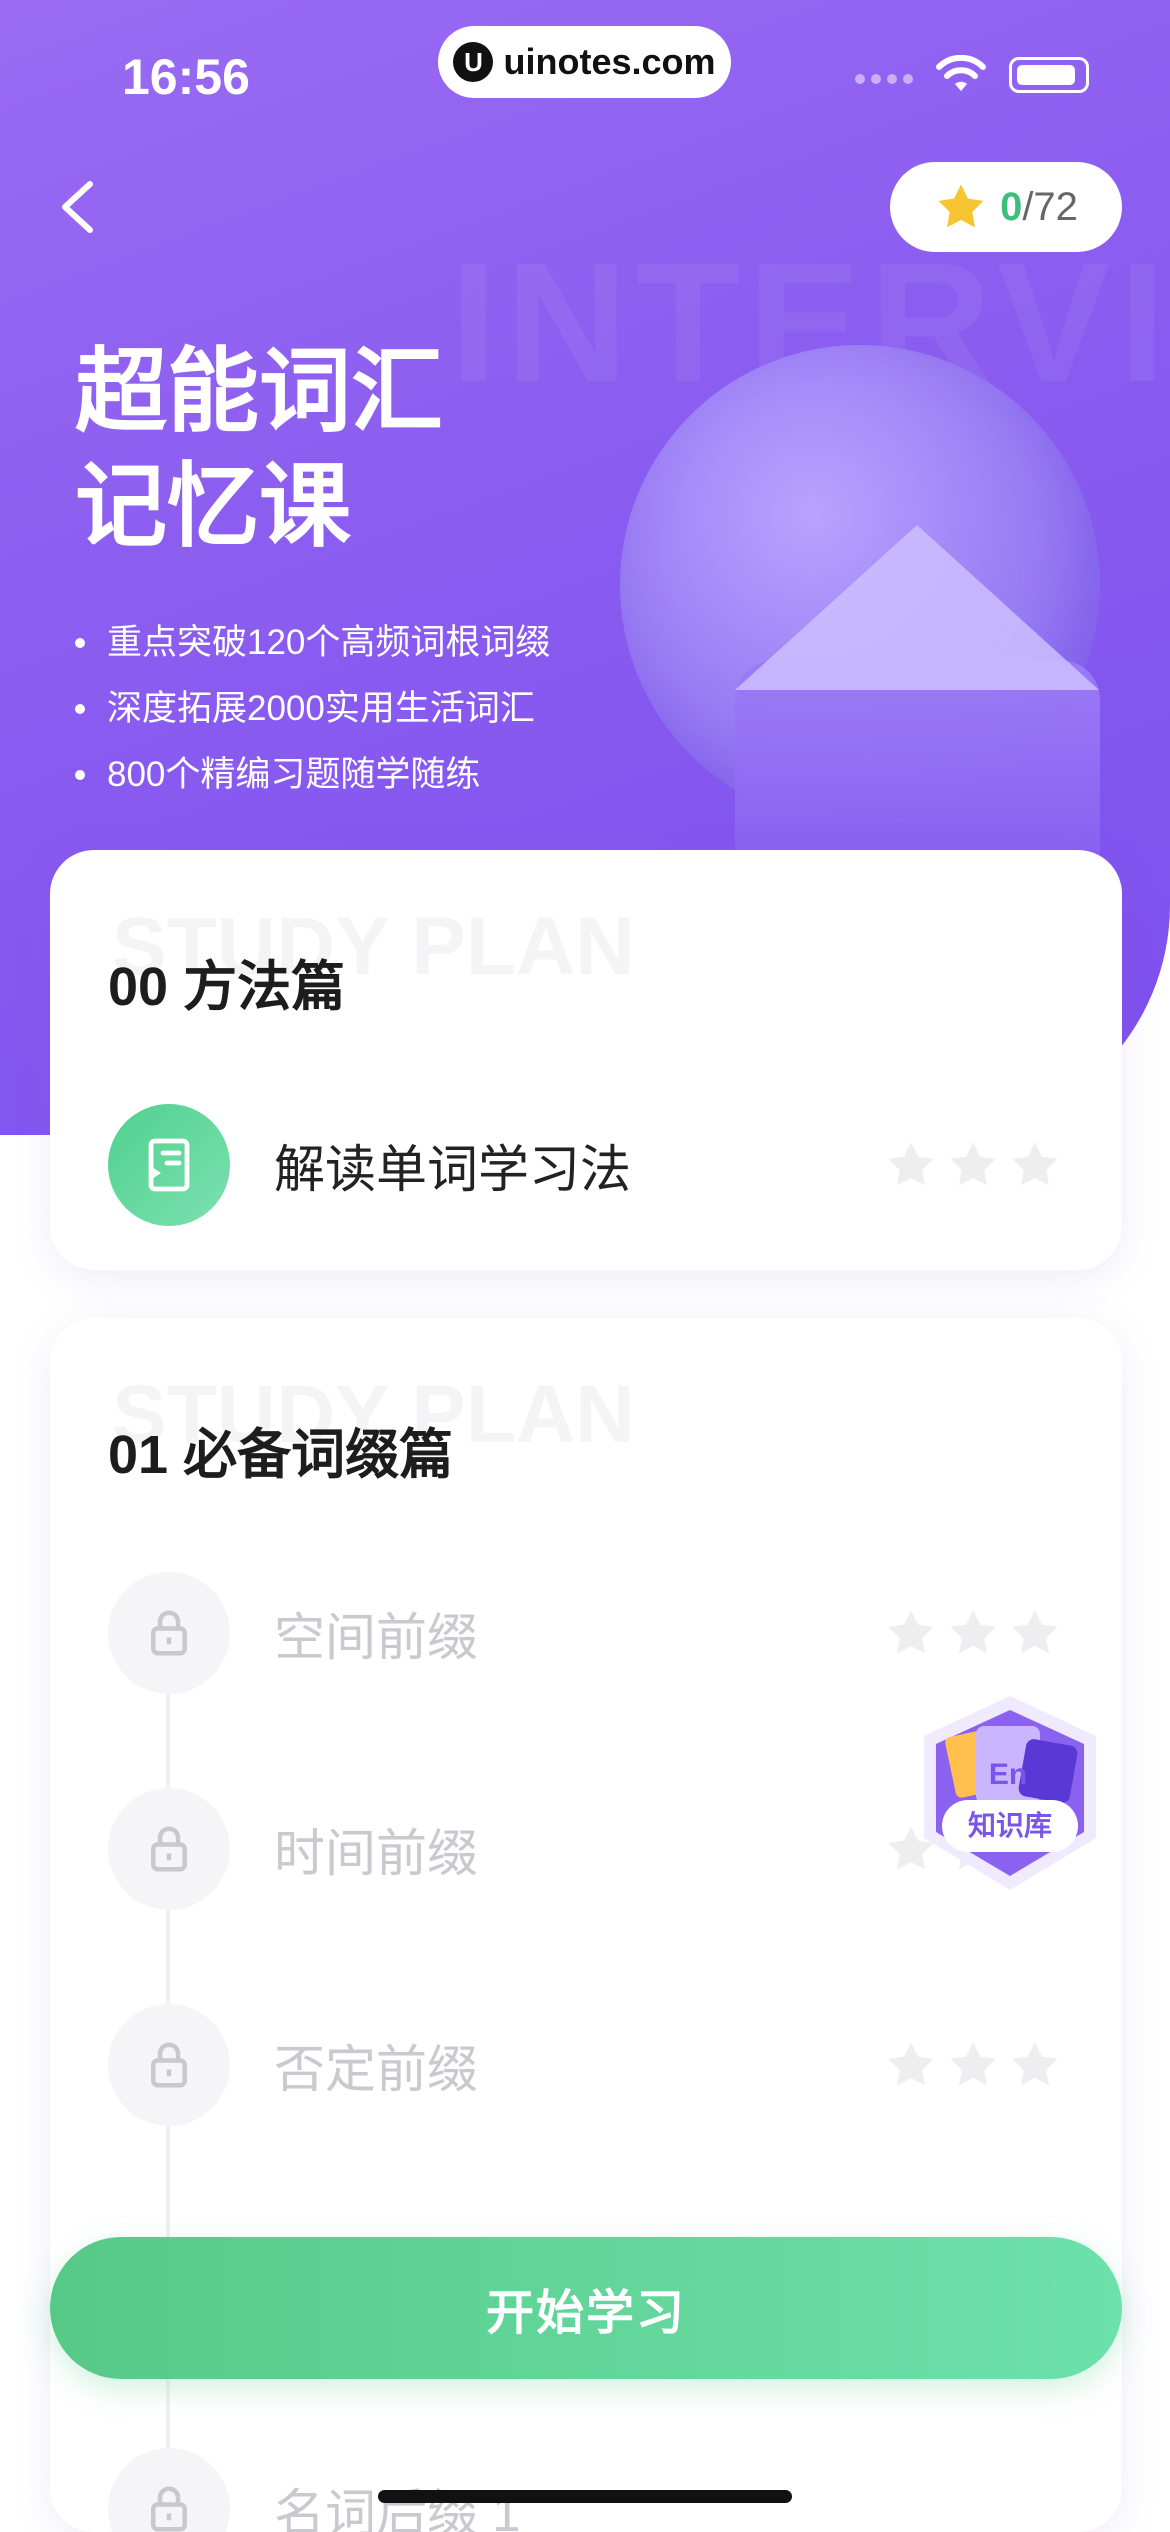  What do you see at coordinates (585, 2496) in the screenshot?
I see `home-indicator` at bounding box center [585, 2496].